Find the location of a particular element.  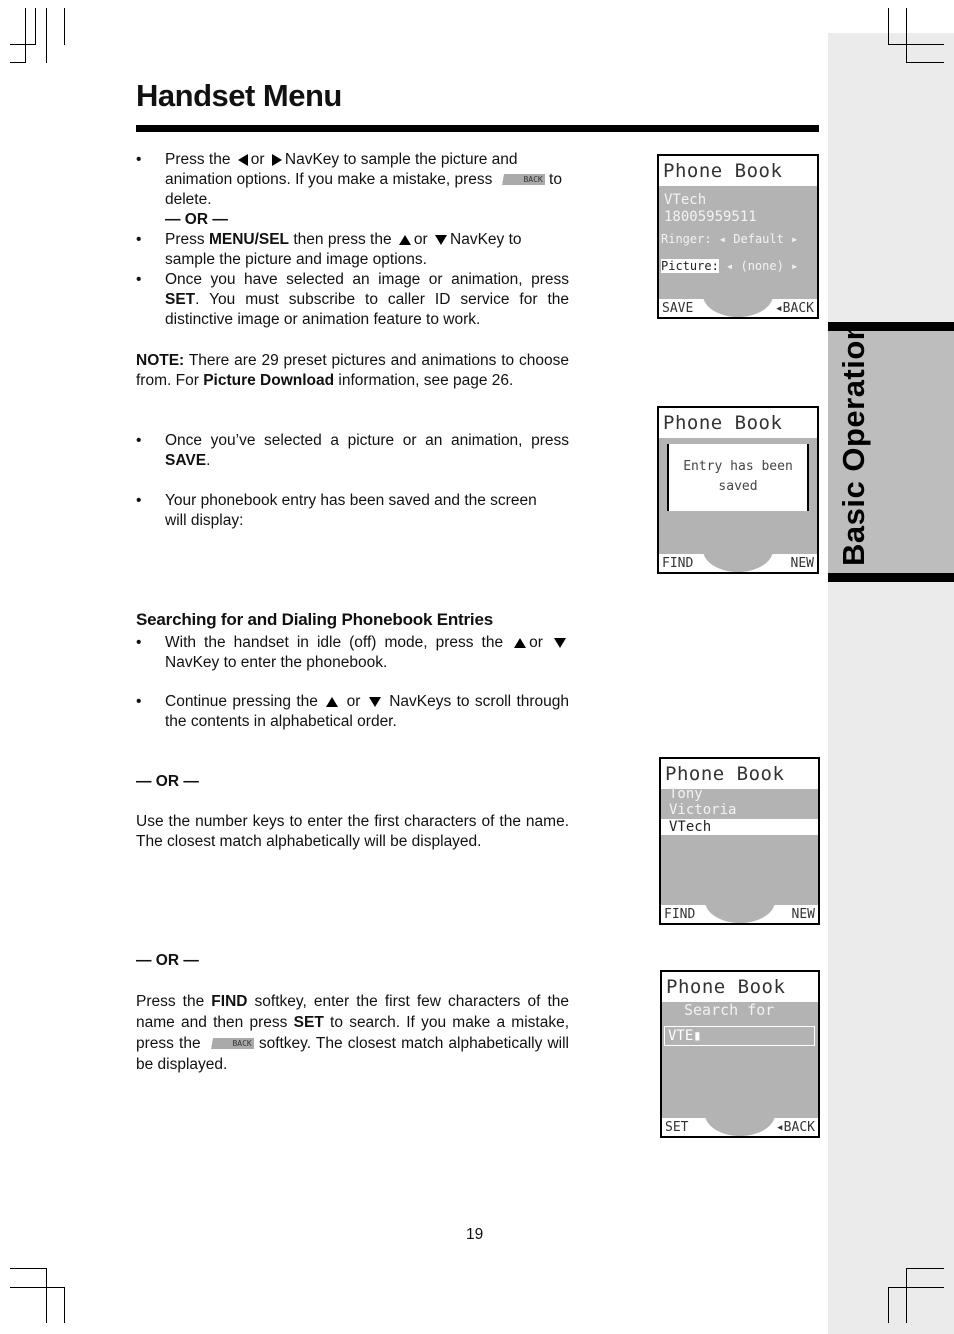

picture-setting: Picture: ◂ (none) ▸ is located at coordinates (730, 266).